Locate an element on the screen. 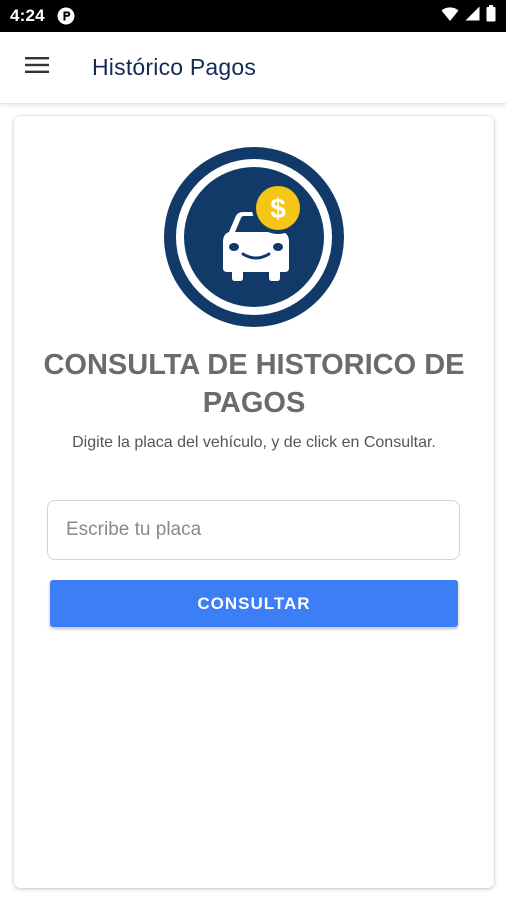 This screenshot has height=900, width=506. car-payment-logo-icon: $ is located at coordinates (254, 237).